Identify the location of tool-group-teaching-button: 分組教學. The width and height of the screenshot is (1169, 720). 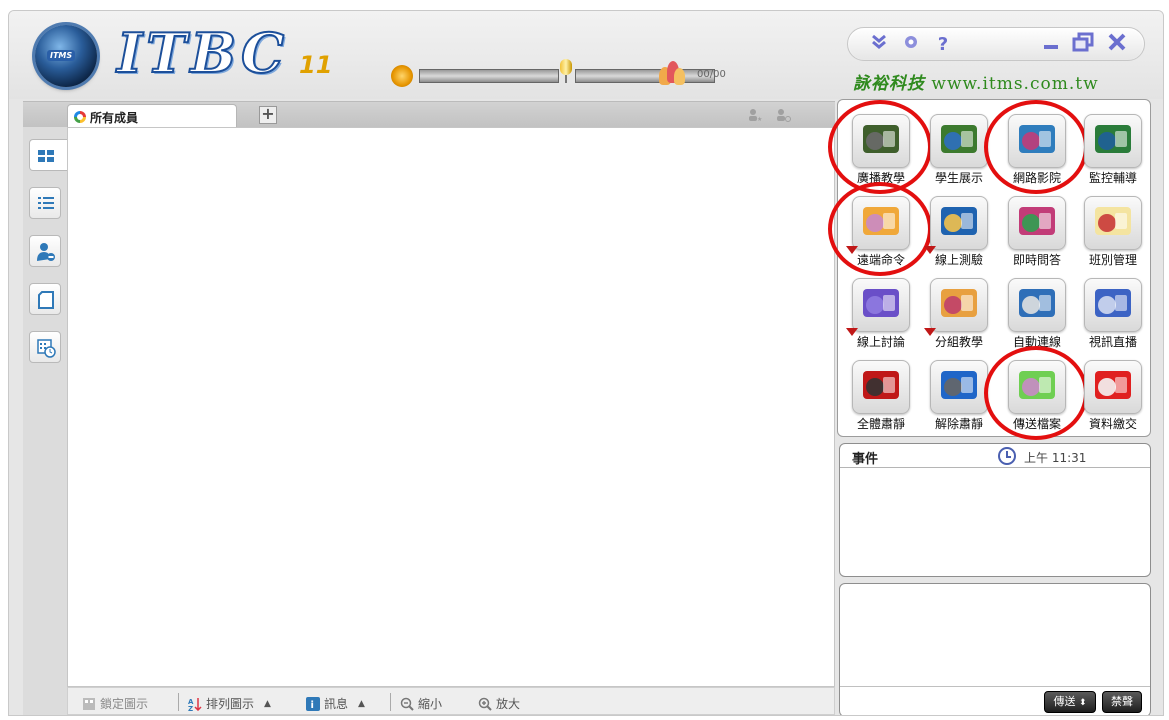
(959, 308).